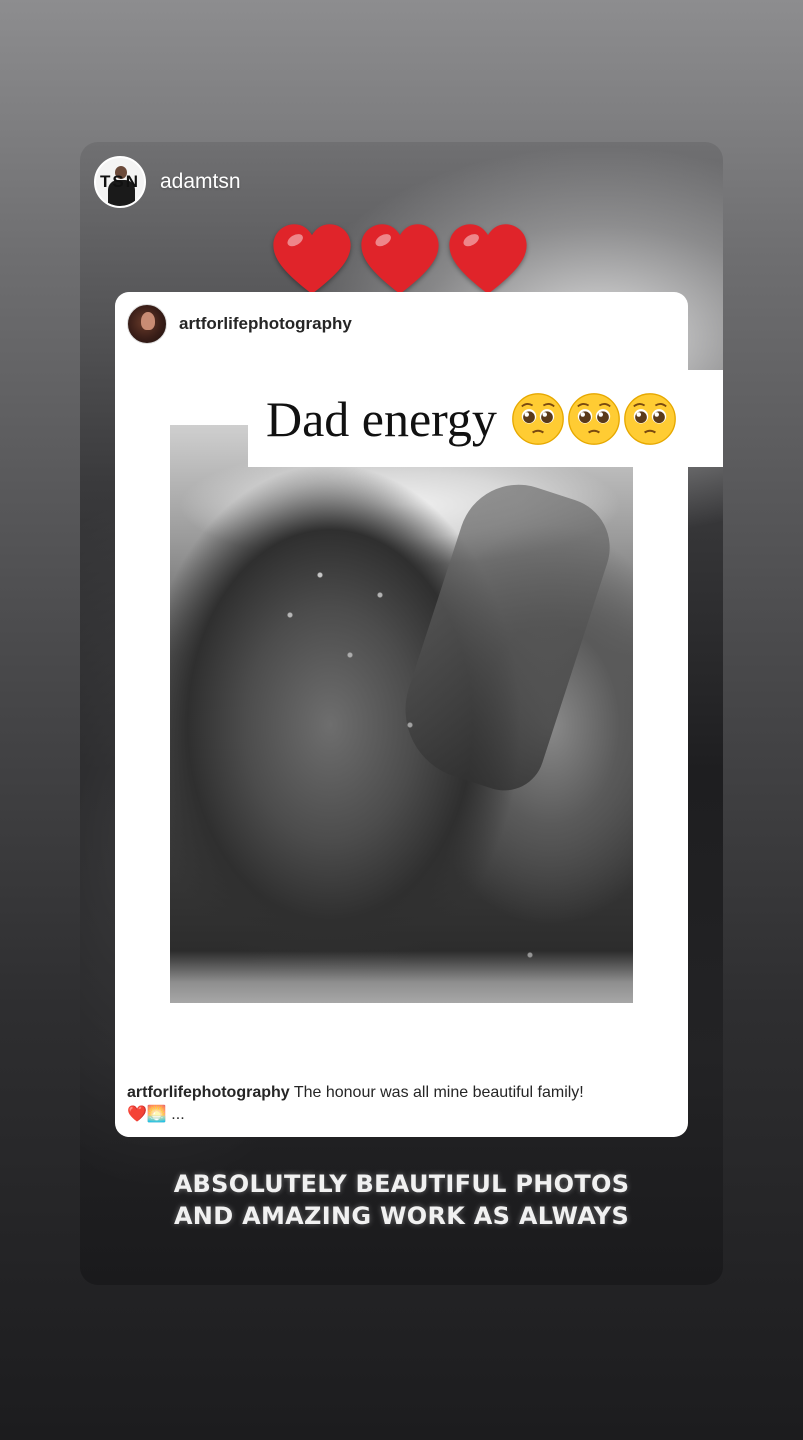  What do you see at coordinates (401, 977) in the screenshot?
I see `photo-bottom-band` at bounding box center [401, 977].